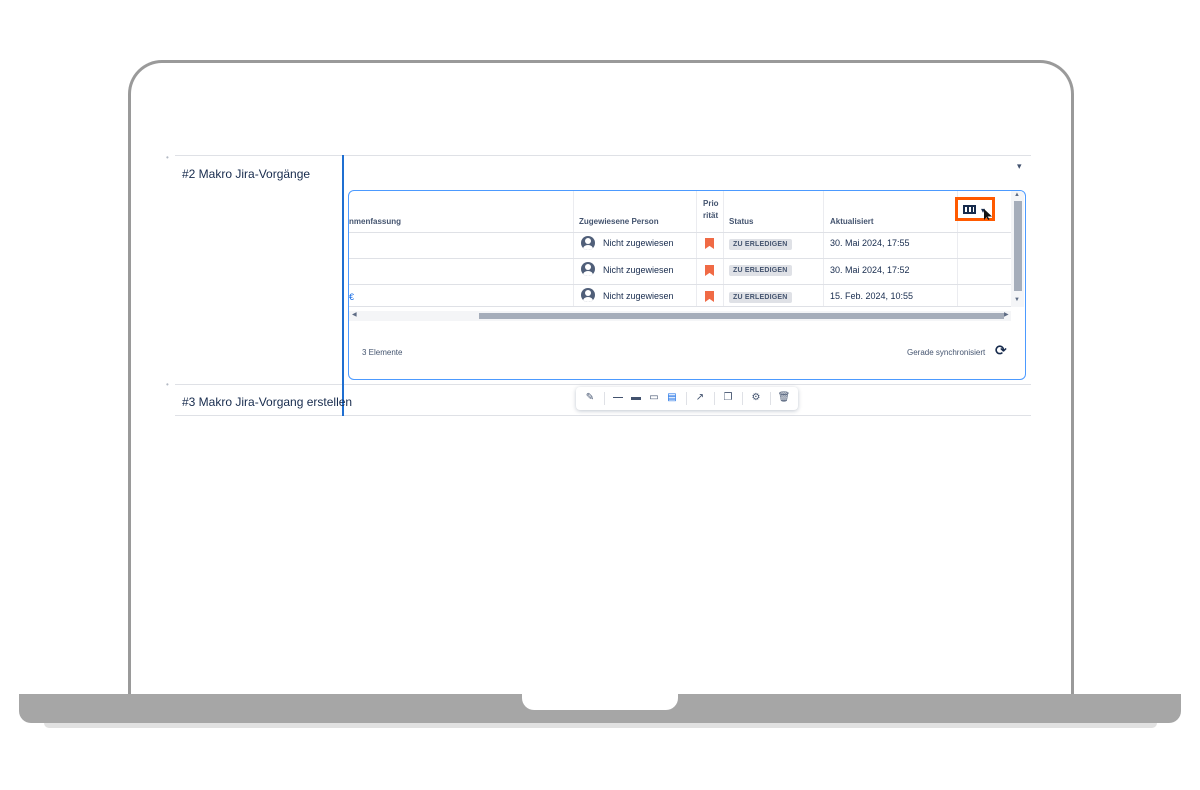  I want to click on item-count: 3 Elemente, so click(382, 352).